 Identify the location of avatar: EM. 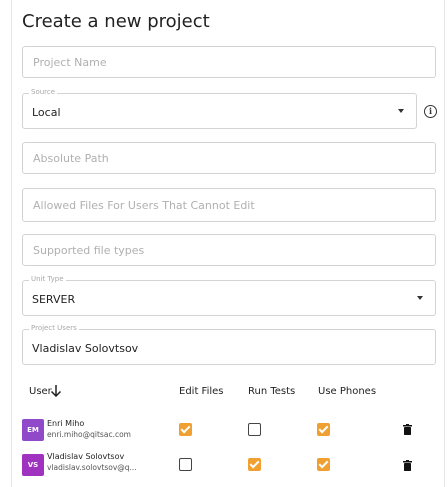
(33, 430).